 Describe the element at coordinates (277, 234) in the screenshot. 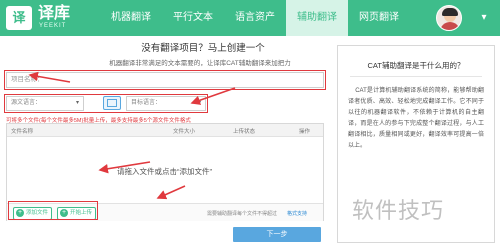

I see `next-step-button: 下一步` at that location.